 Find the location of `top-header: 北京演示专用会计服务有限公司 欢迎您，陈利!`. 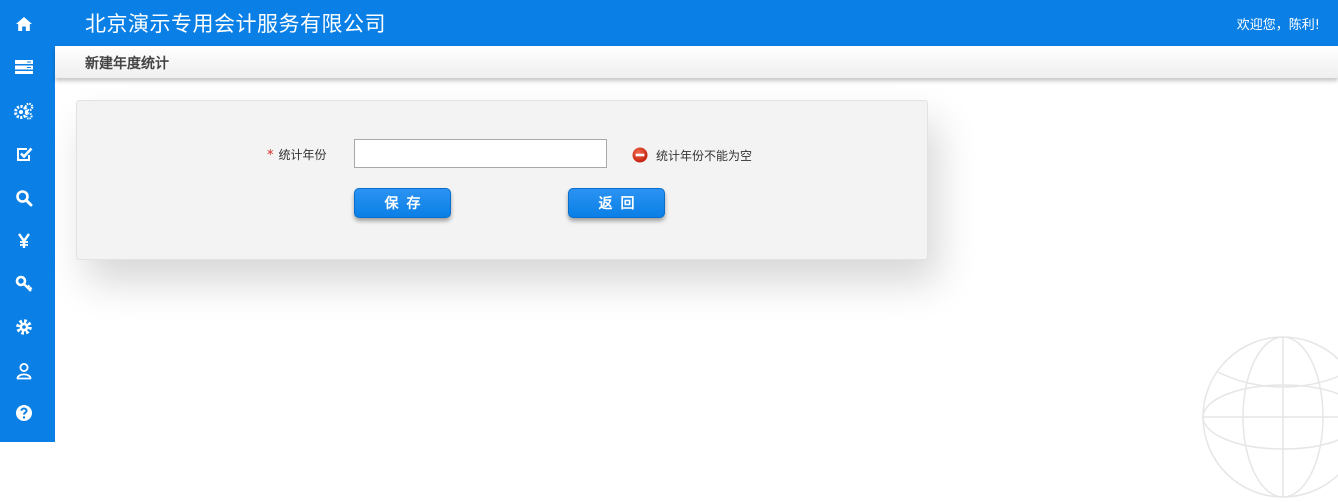

top-header: 北京演示专用会计服务有限公司 欢迎您，陈利! is located at coordinates (696, 23).